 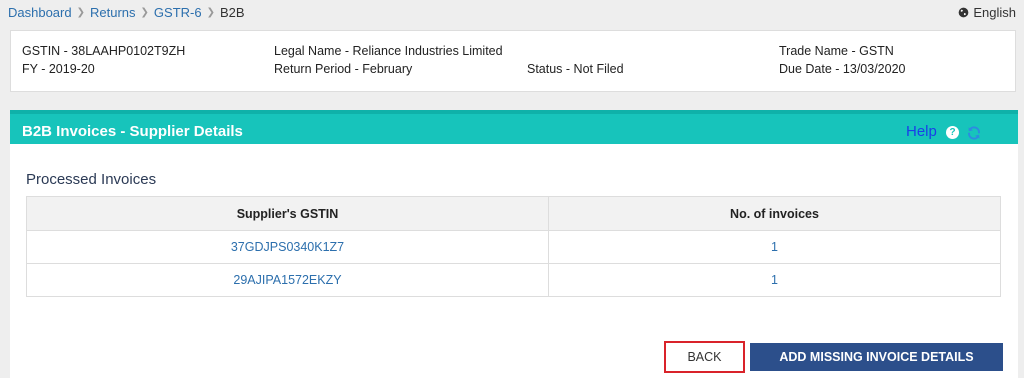 I want to click on add-missing-invoice-details-button: ADD MISSING INVOICE DETAILS, so click(x=876, y=357).